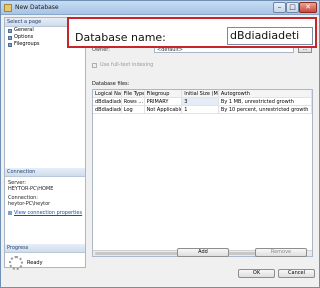 The height and width of the screenshot is (288, 320). I want to click on initial-size-cell: 3, so click(200, 101).